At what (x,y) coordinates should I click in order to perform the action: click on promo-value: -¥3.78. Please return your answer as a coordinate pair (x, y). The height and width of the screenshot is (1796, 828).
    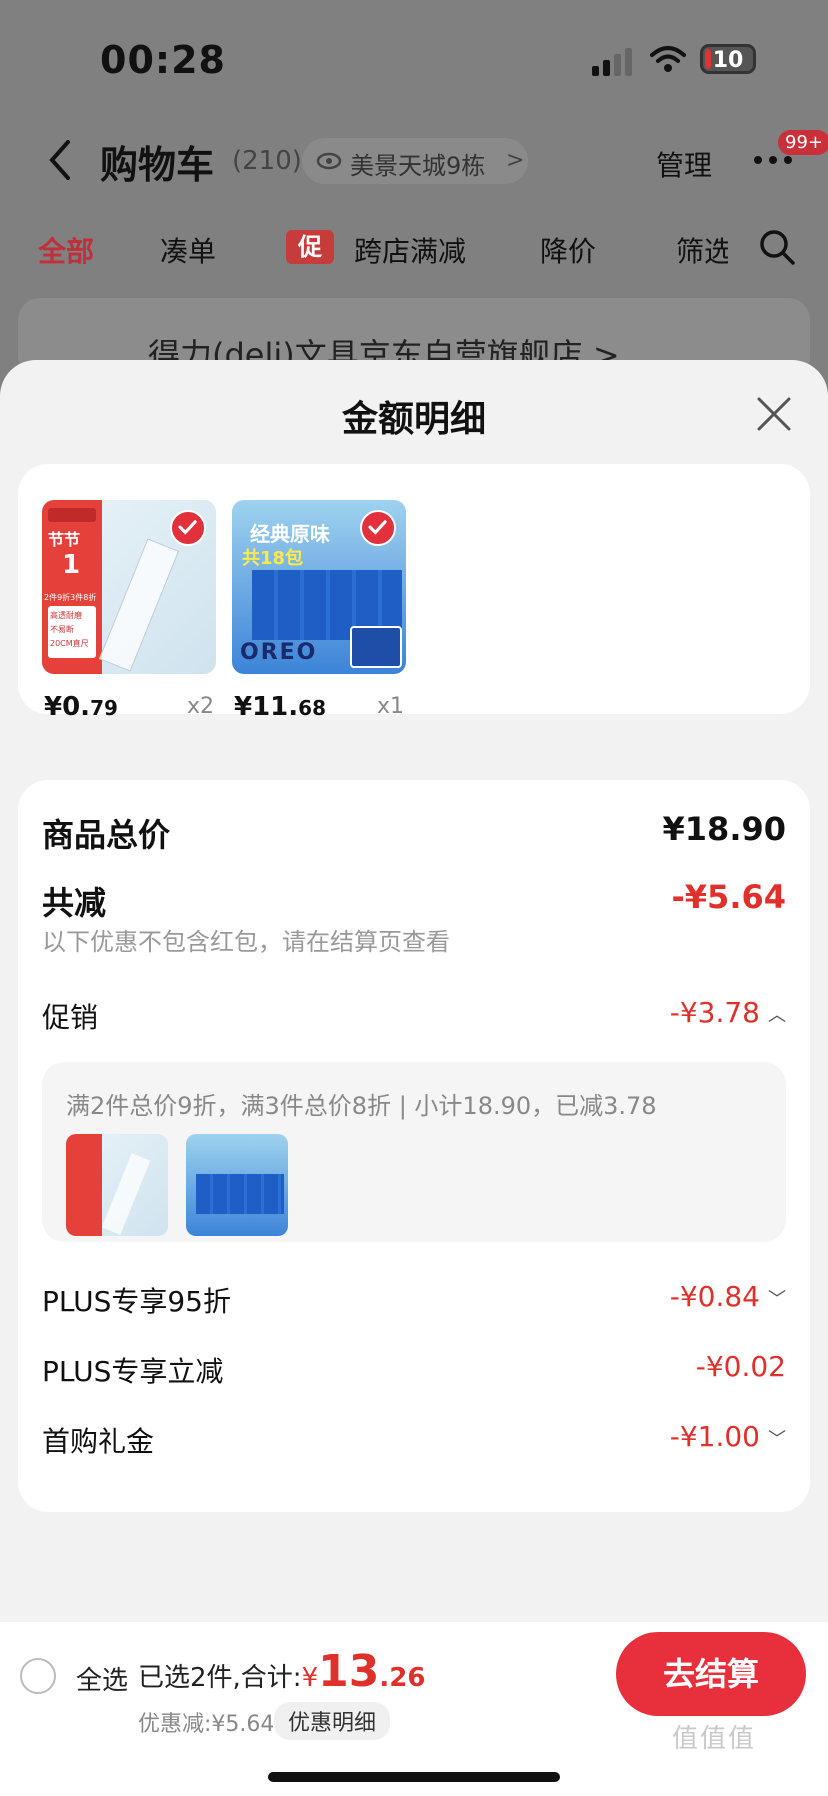
    Looking at the image, I should click on (714, 1012).